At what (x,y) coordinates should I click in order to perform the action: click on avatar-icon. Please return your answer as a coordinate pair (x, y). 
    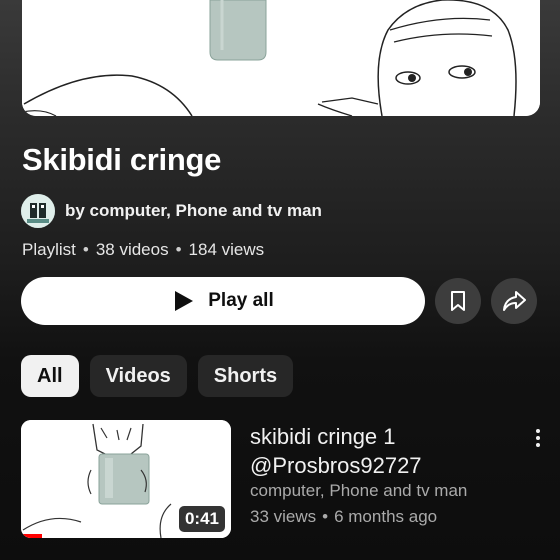
    Looking at the image, I should click on (38, 211).